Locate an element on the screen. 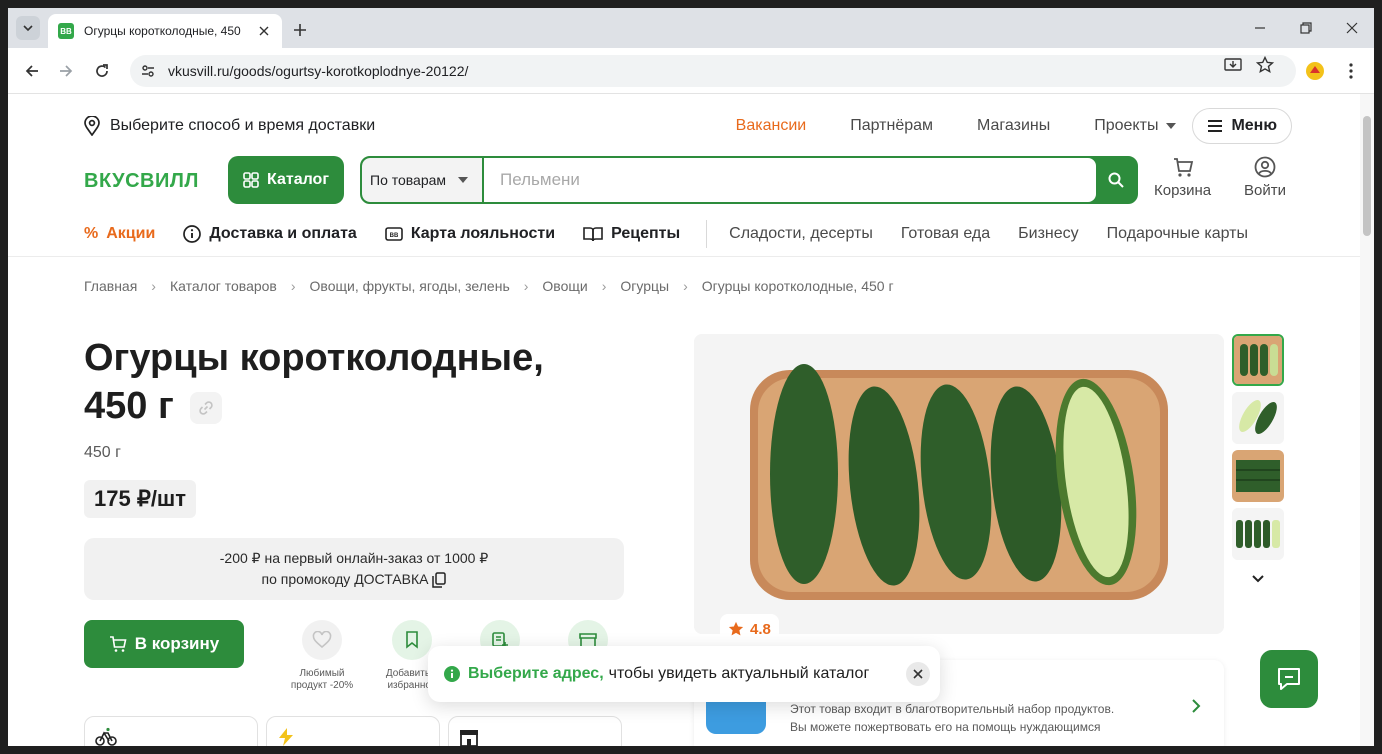 The width and height of the screenshot is (1382, 754). new-tab-button is located at coordinates (300, 30).